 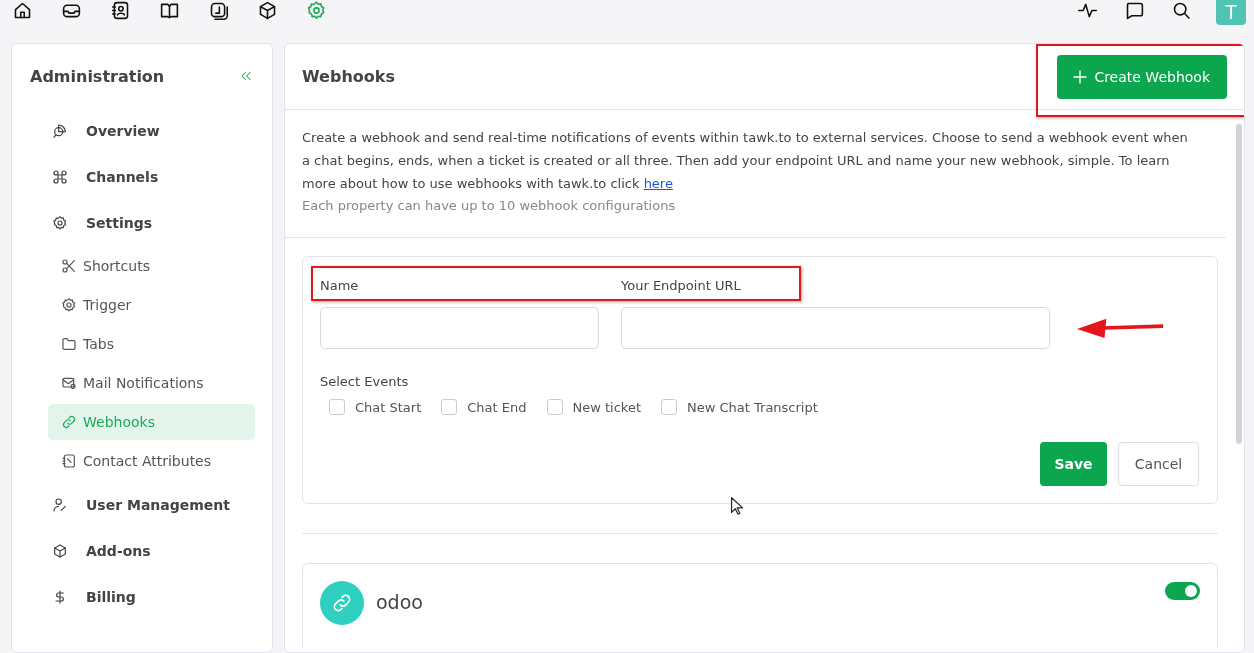 I want to click on sidebar-item: Add-ons, so click(x=142, y=551).